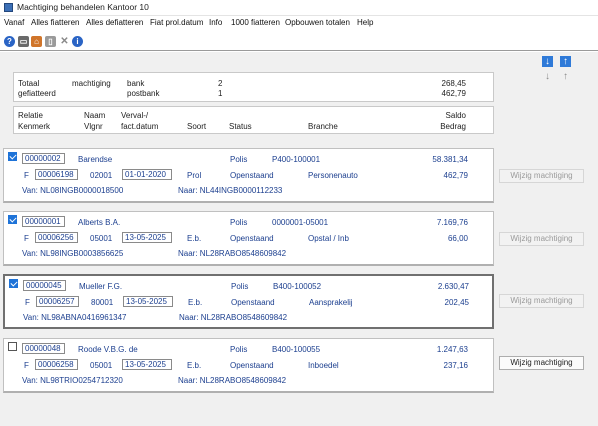 The height and width of the screenshot is (426, 598). What do you see at coordinates (453, 93) in the screenshot?
I see `summary-postbank-amount: 462,79` at bounding box center [453, 93].